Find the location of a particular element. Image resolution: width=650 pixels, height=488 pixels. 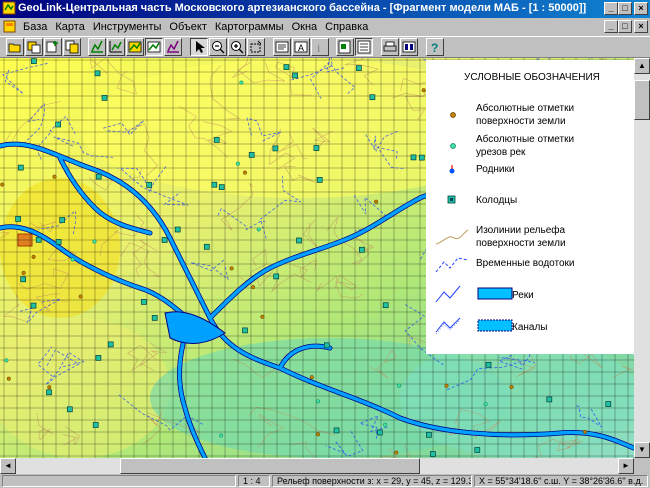

print-preview-icon is located at coordinates (409, 47).